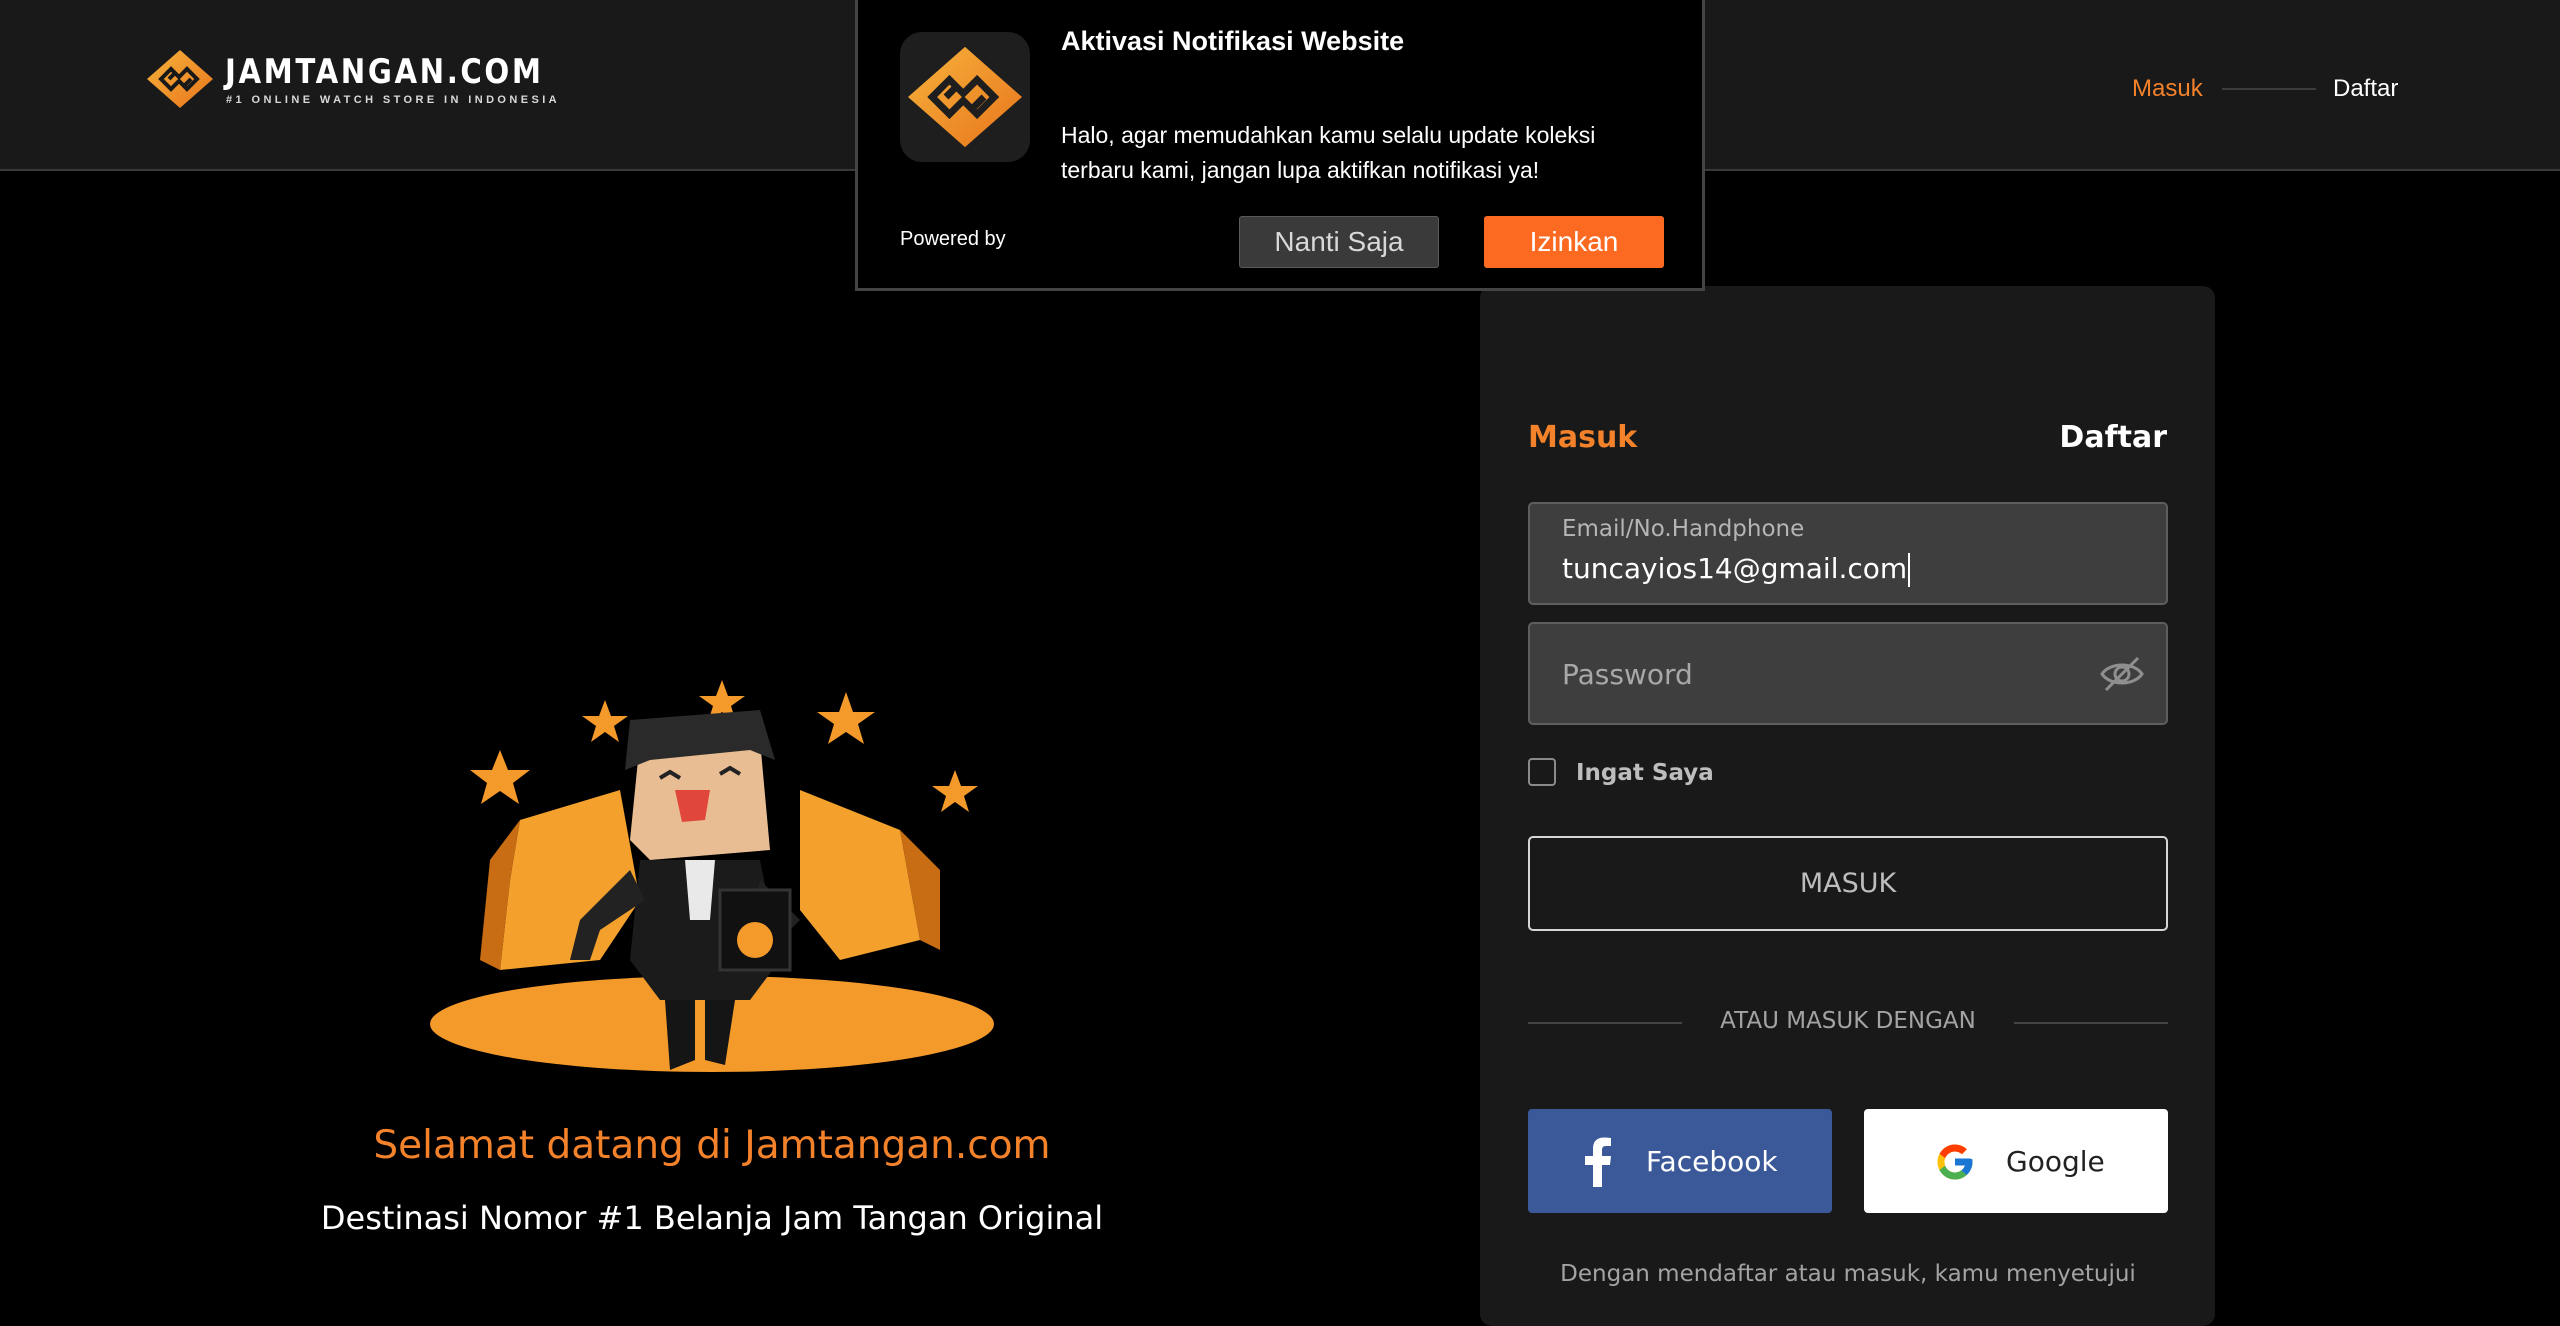  Describe the element at coordinates (2113, 437) in the screenshot. I see `tab-register: Daftar` at that location.